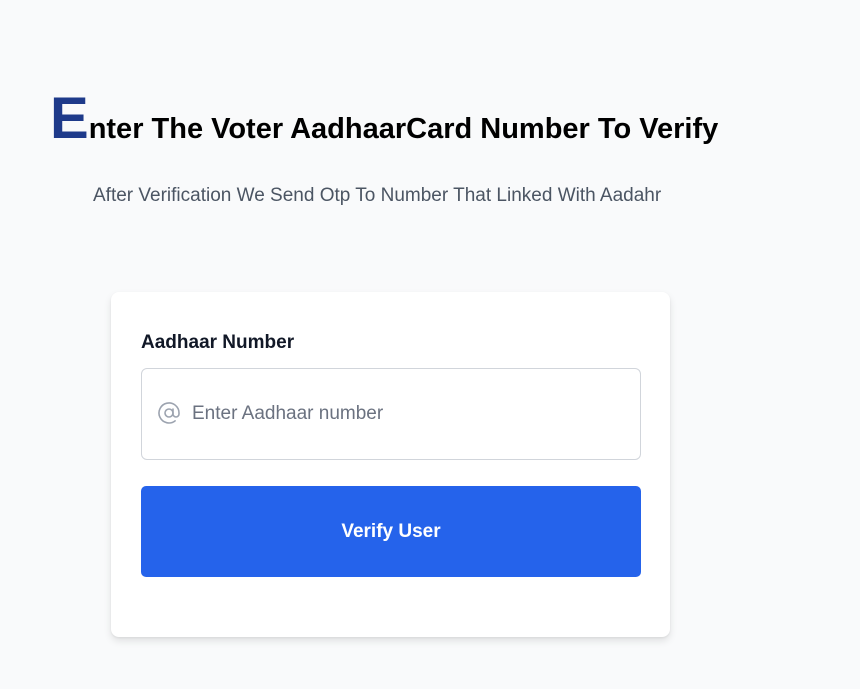  I want to click on aadhaar-number-input, so click(412, 414).